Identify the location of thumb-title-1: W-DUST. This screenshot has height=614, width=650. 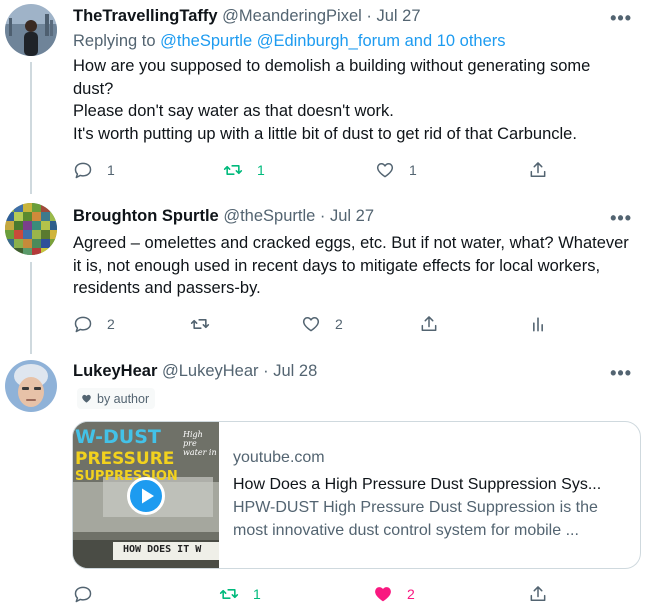
(118, 437).